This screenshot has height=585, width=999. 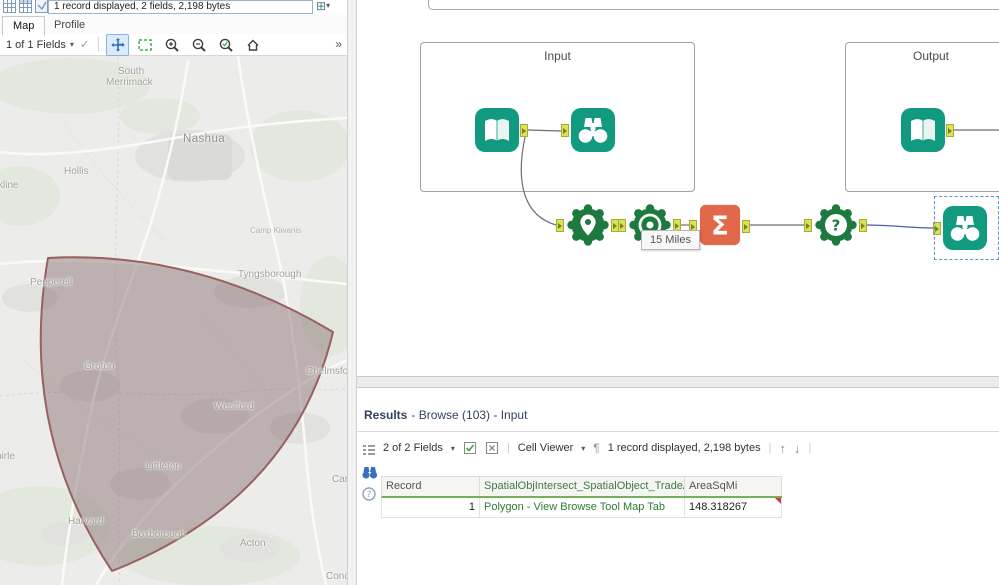 I want to click on whitespace-toggle-icon: ¶, so click(x=596, y=448).